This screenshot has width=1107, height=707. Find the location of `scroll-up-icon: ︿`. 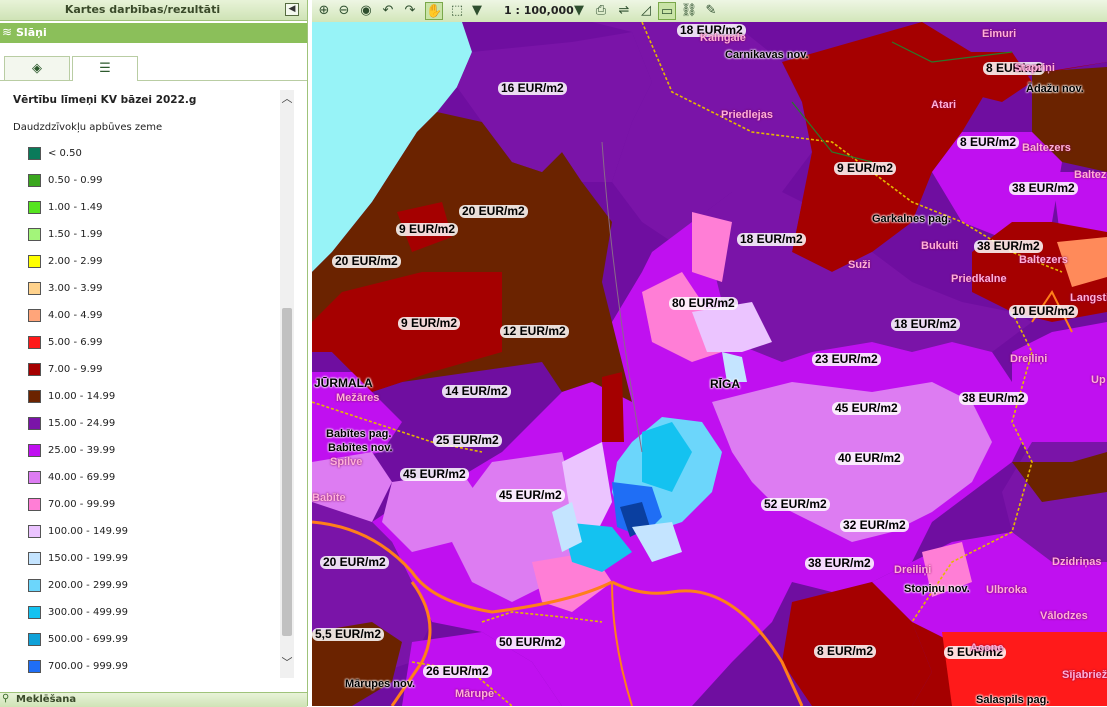

scroll-up-icon: ︿ is located at coordinates (287, 98).